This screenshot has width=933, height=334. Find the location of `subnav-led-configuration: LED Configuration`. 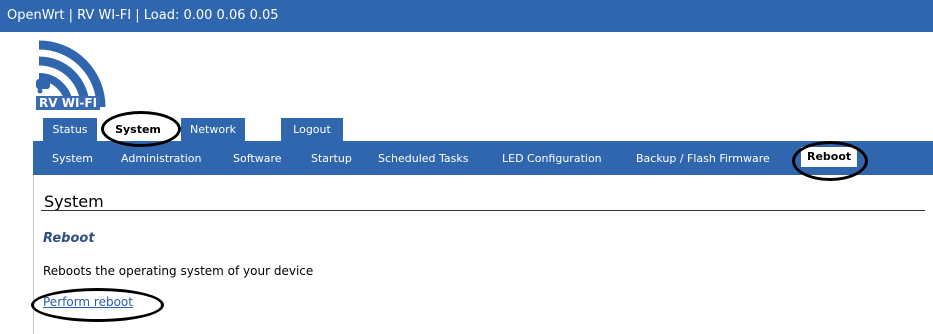

subnav-led-configuration: LED Configuration is located at coordinates (552, 159).